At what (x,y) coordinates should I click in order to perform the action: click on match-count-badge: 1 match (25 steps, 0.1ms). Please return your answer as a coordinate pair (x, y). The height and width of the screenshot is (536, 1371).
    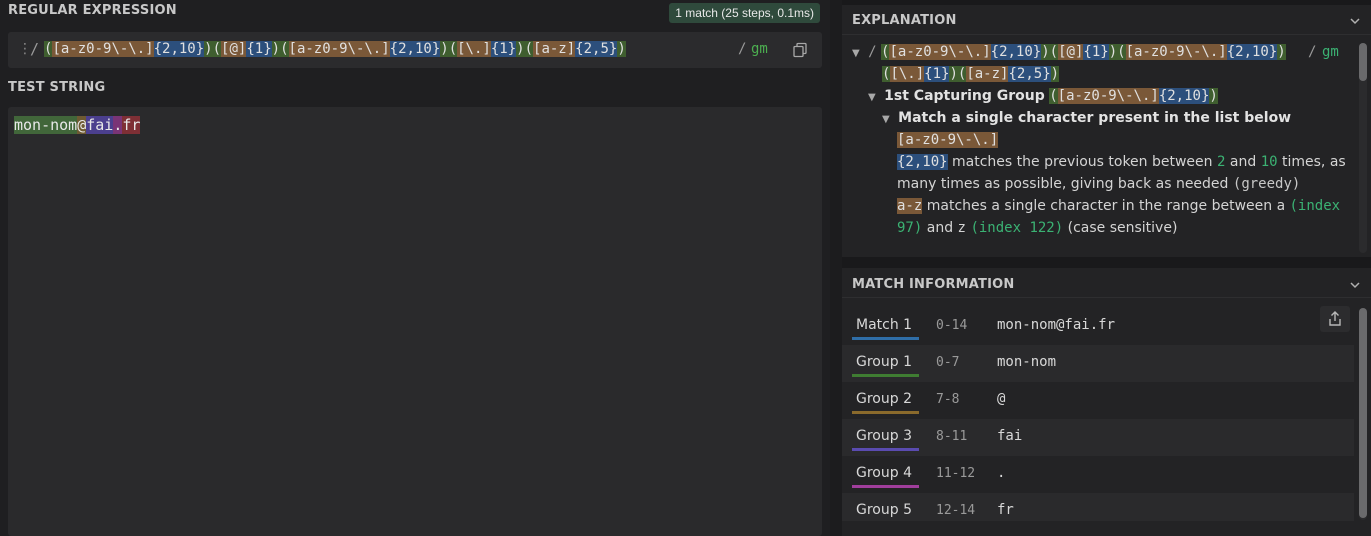
    Looking at the image, I should click on (744, 13).